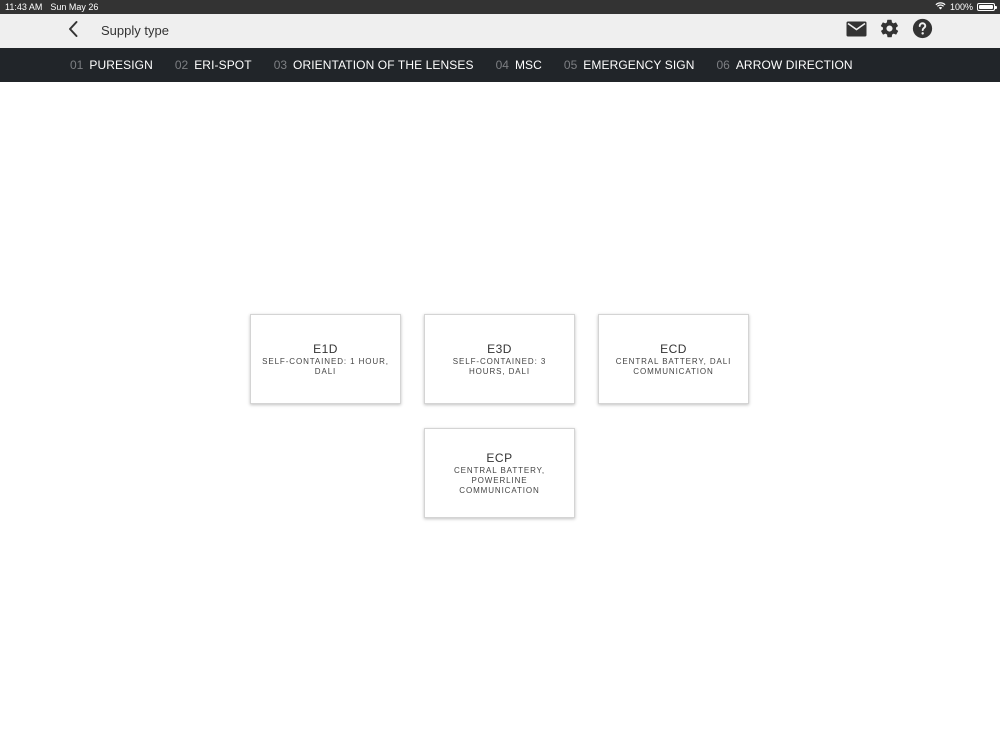 This screenshot has height=750, width=1000. Describe the element at coordinates (181, 65) in the screenshot. I see `step-number: 02` at that location.